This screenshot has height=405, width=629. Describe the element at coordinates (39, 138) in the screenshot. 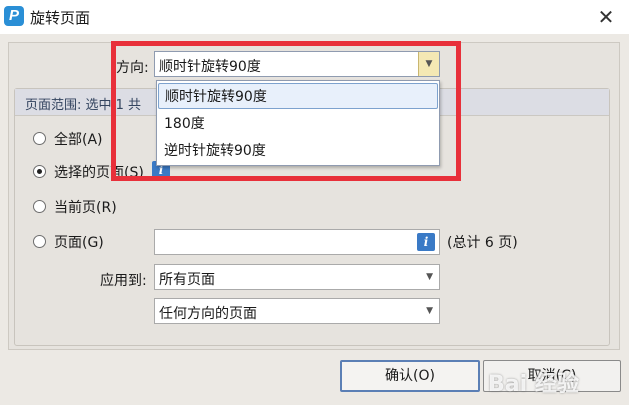

I see `radio-all` at that location.